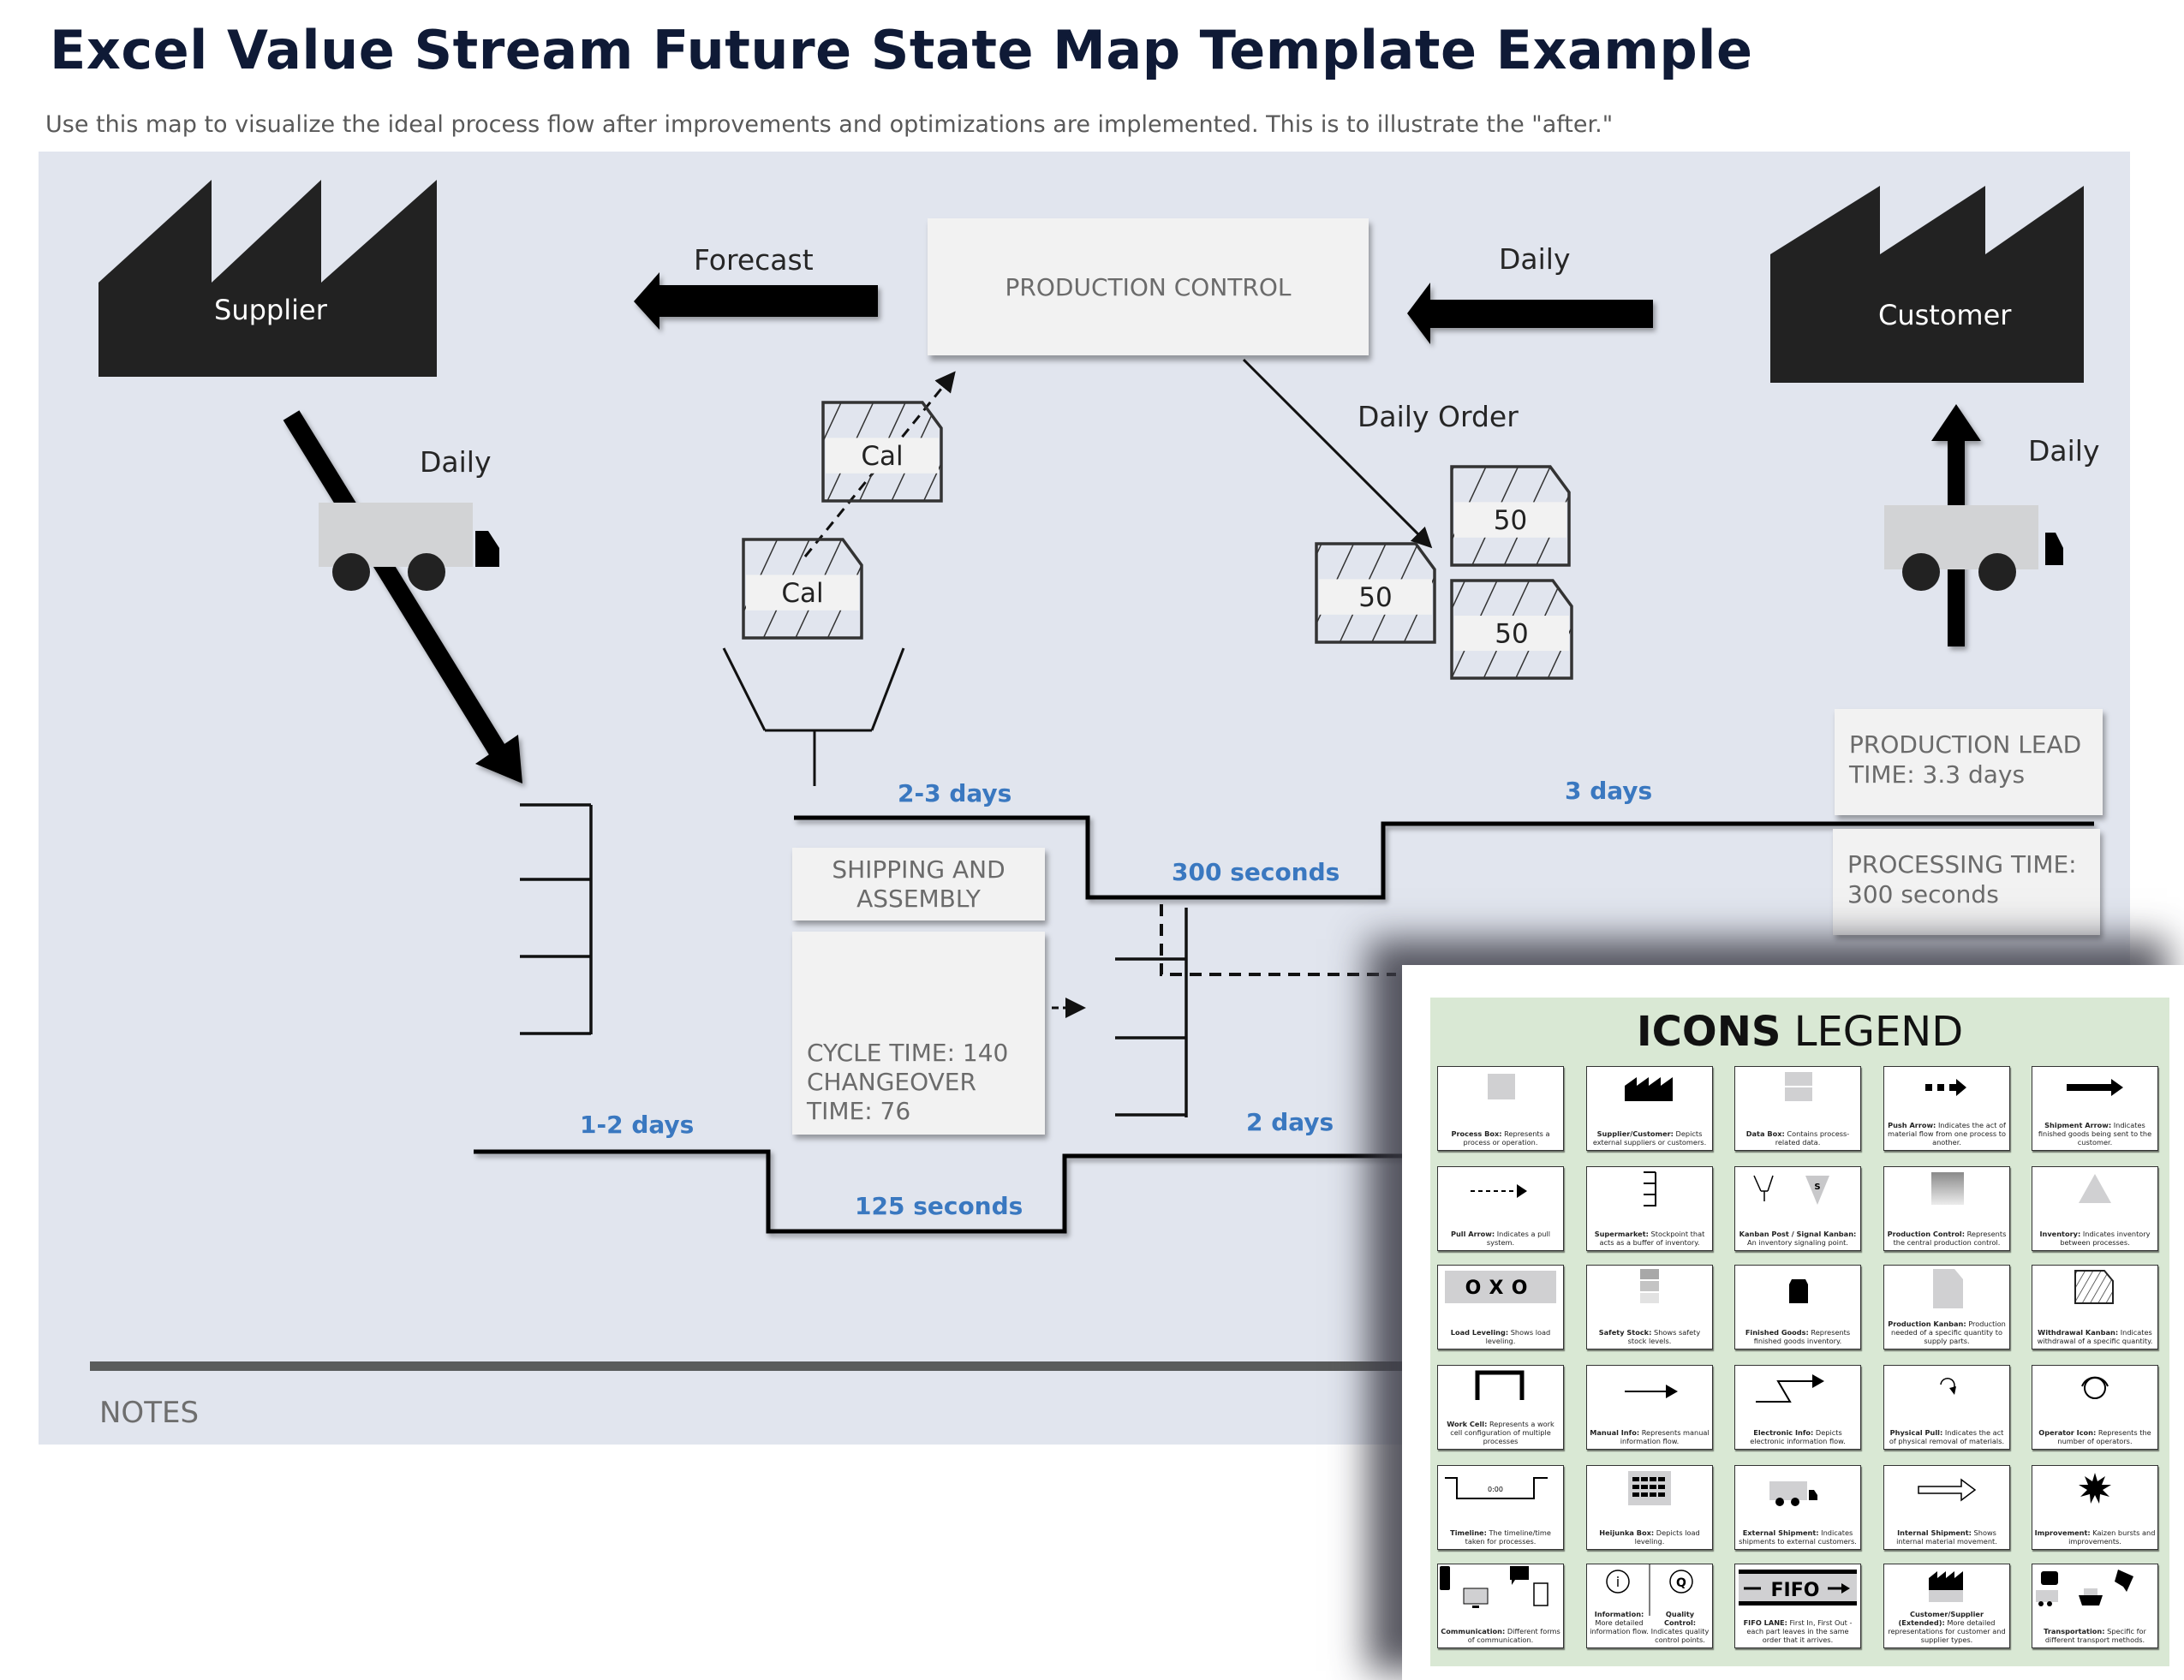 The height and width of the screenshot is (1680, 2184). I want to click on transportation-icon, so click(2084, 1588).